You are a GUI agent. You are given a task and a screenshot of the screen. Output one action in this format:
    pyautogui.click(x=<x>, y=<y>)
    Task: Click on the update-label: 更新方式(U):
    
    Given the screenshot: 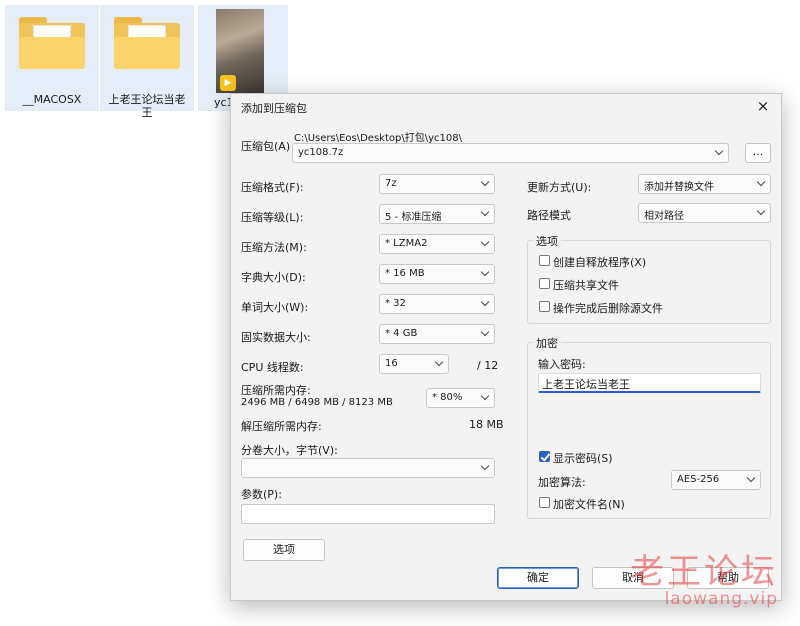 What is the action you would take?
    pyautogui.click(x=559, y=187)
    